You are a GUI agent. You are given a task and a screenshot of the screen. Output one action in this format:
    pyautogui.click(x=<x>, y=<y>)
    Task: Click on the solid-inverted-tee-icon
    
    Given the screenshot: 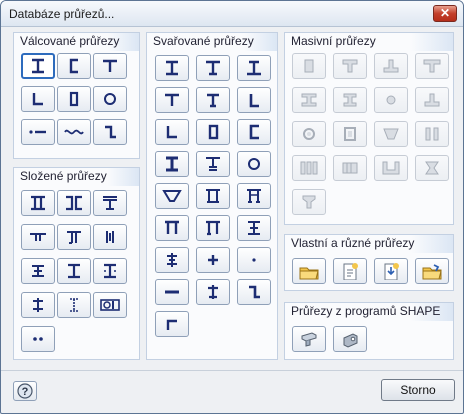 What is the action you would take?
    pyautogui.click(x=391, y=66)
    